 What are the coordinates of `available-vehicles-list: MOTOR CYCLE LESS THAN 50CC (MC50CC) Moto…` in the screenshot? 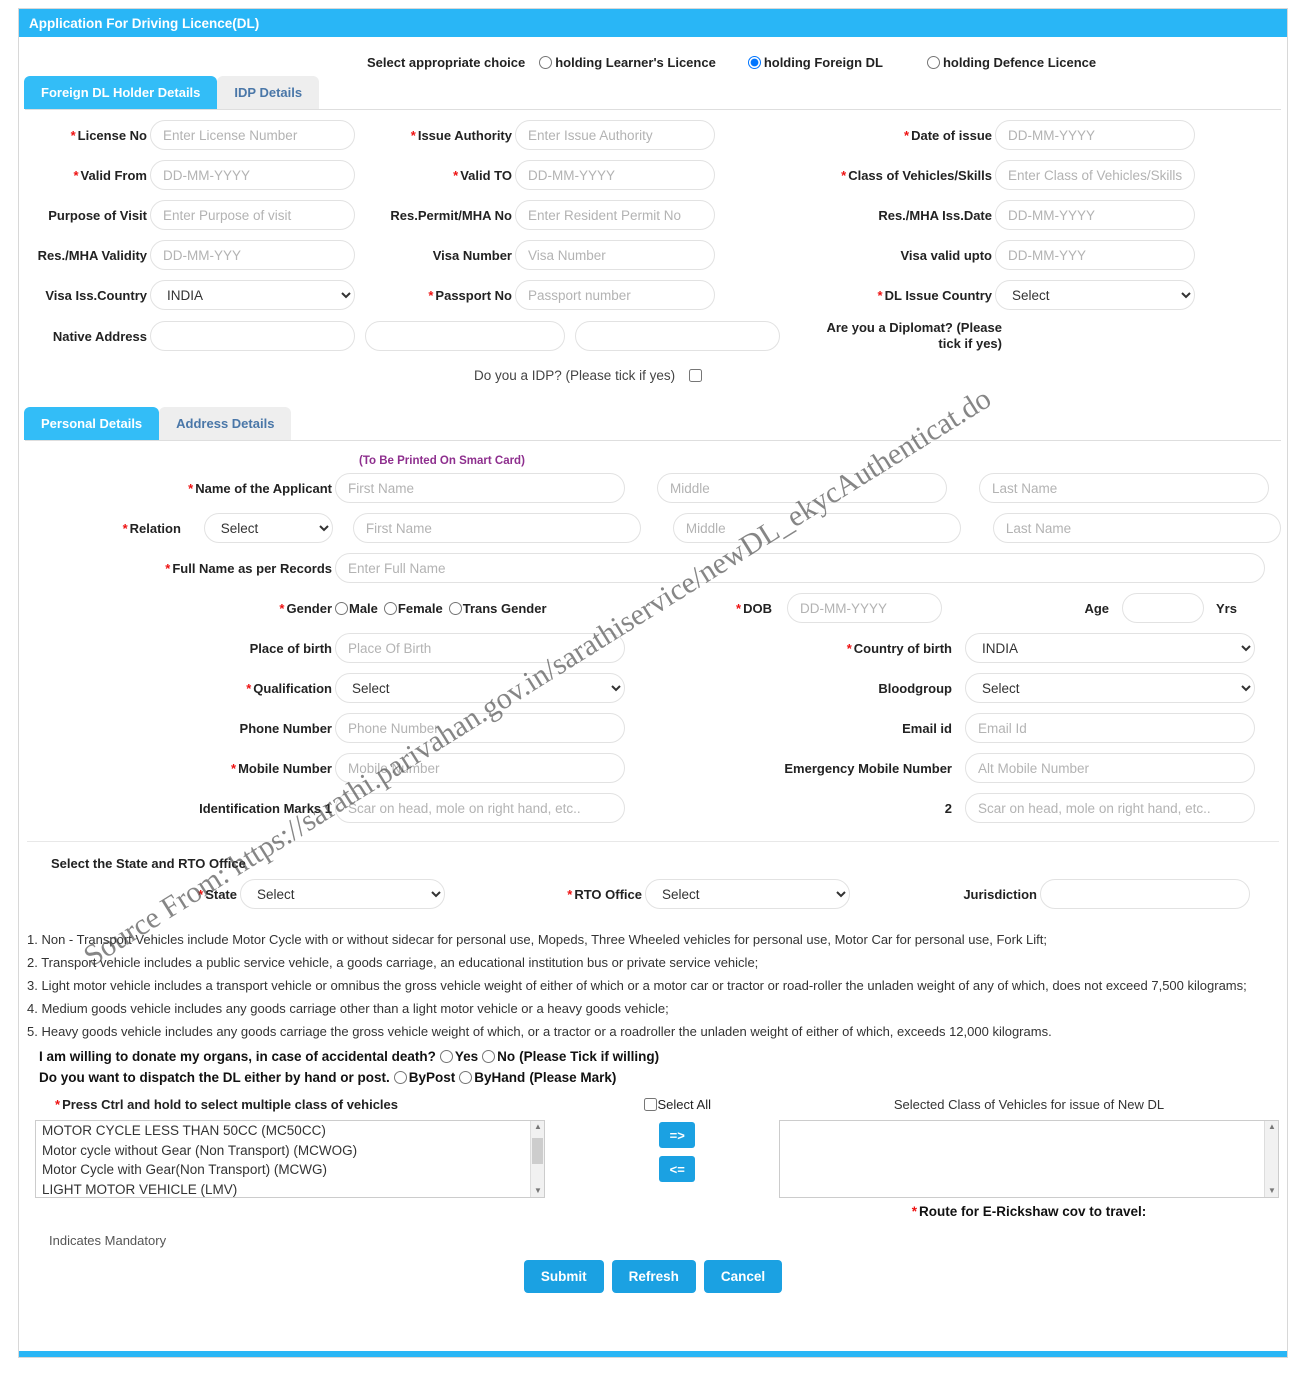 It's located at (290, 1159).